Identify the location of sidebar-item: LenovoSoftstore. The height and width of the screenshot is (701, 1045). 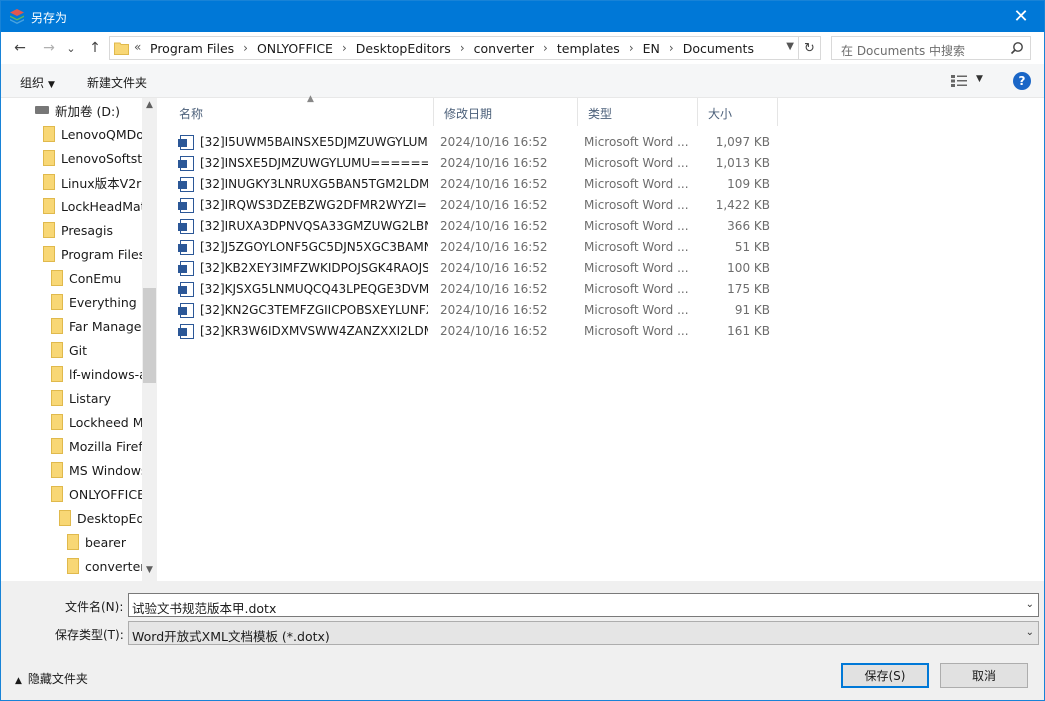
(92, 158).